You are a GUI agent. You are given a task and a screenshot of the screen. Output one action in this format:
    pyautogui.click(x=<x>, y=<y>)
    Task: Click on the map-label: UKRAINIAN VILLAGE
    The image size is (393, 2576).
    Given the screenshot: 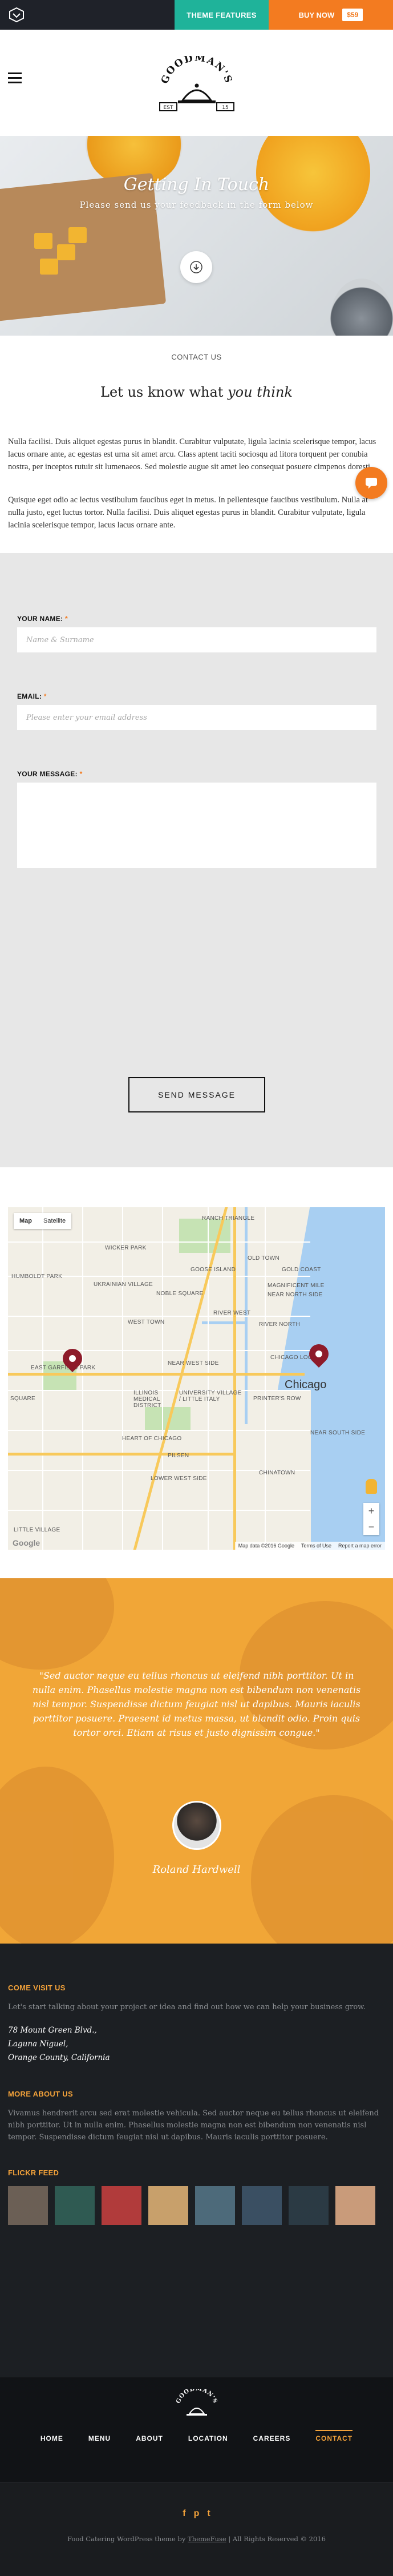 What is the action you would take?
    pyautogui.click(x=124, y=1284)
    